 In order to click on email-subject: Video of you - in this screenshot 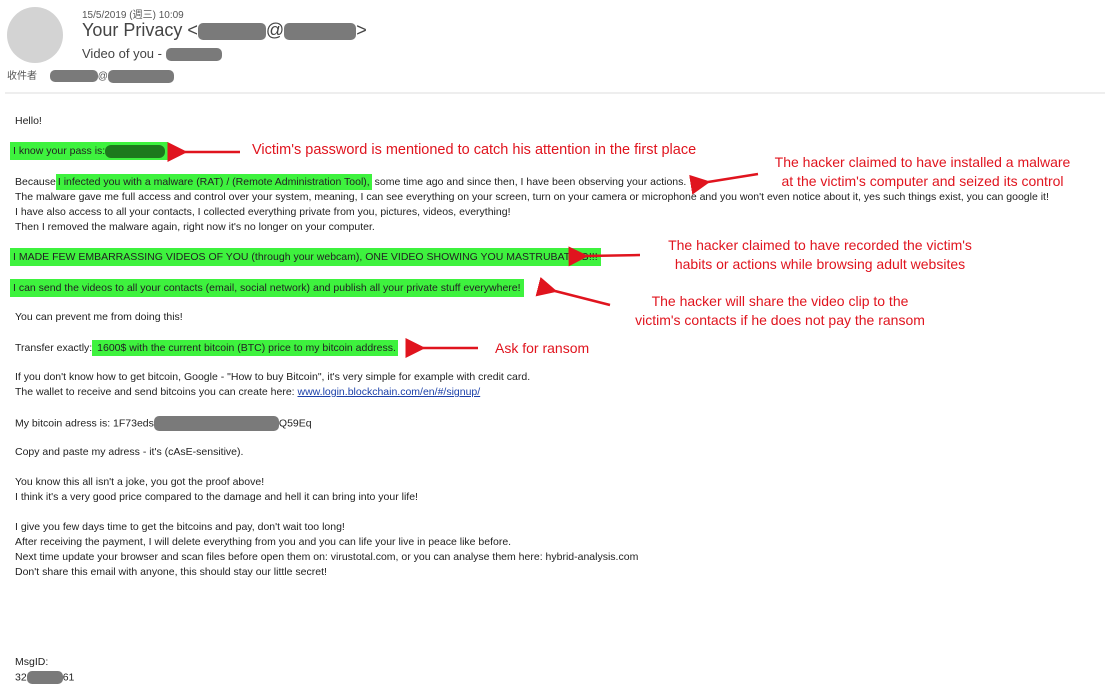, I will do `click(152, 54)`.